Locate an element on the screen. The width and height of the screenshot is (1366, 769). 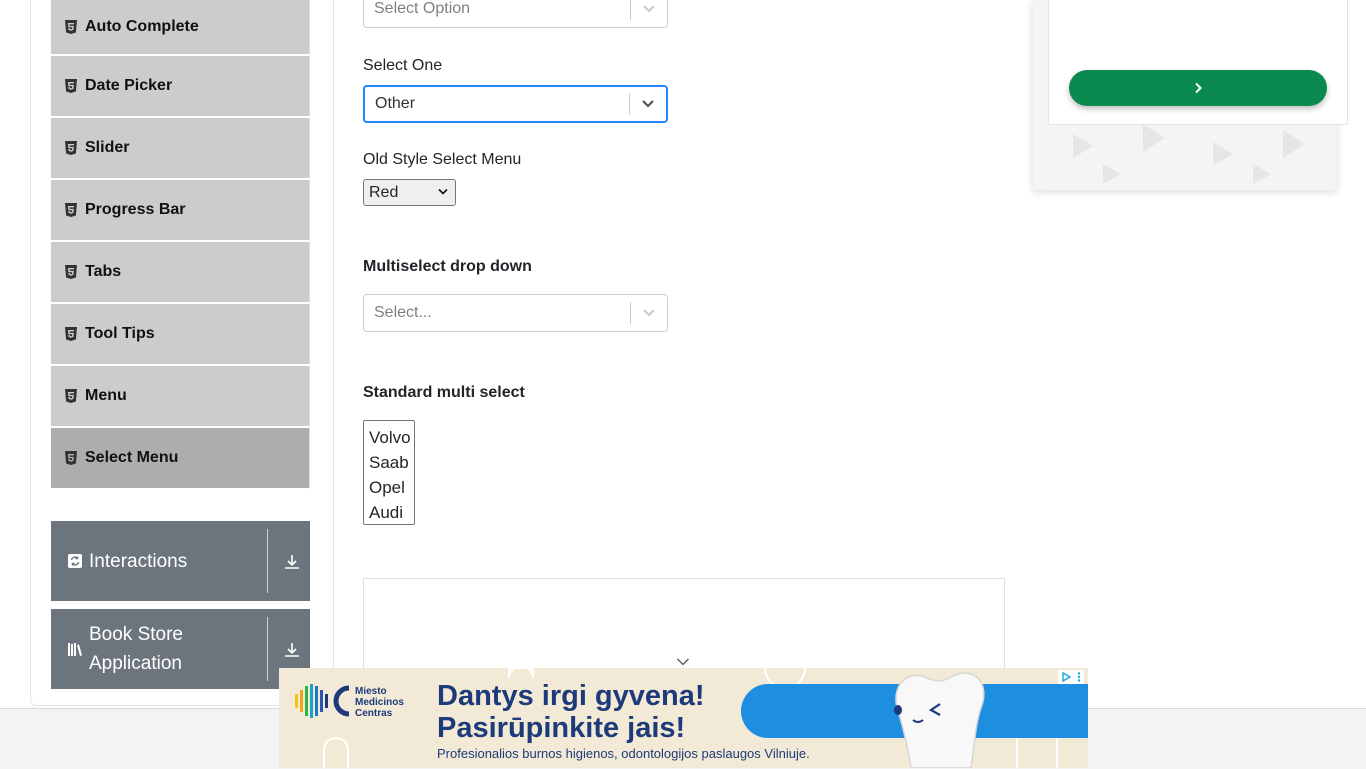
group-label: Interactions is located at coordinates (138, 561).